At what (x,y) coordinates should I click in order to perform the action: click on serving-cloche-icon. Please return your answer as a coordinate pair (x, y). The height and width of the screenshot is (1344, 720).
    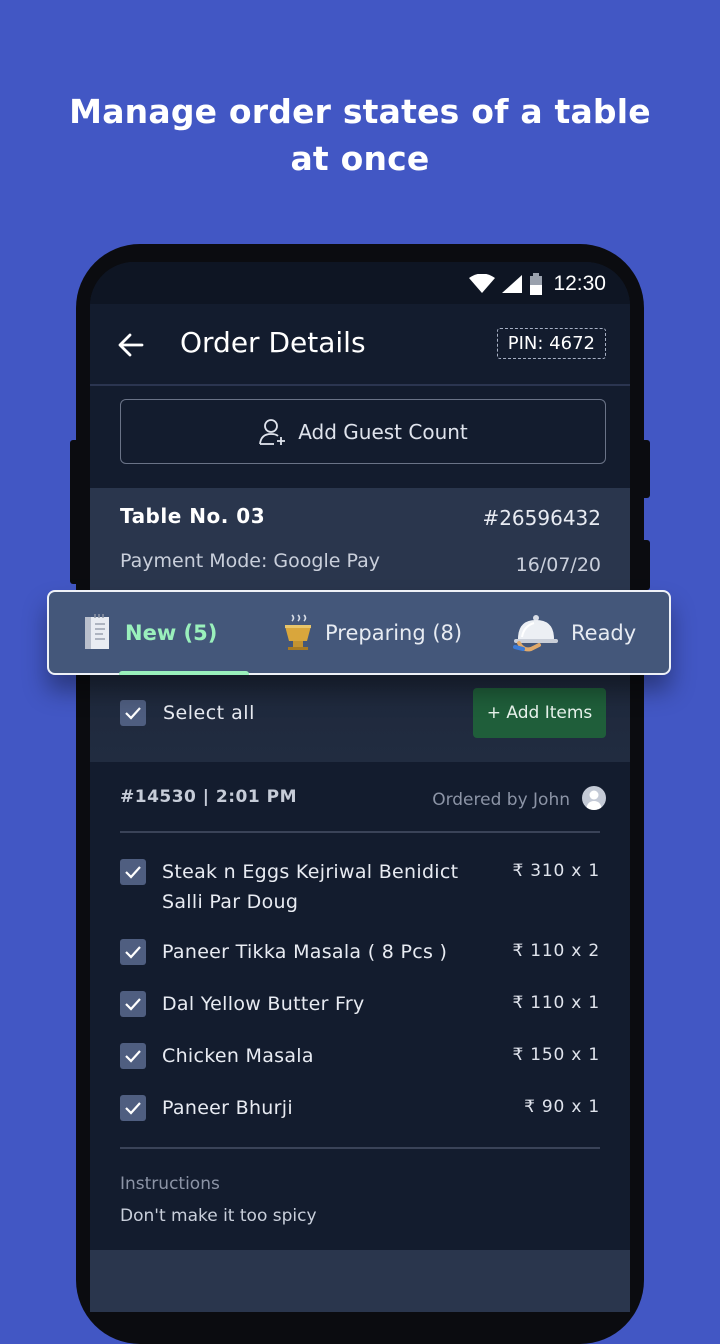
    Looking at the image, I should click on (535, 632).